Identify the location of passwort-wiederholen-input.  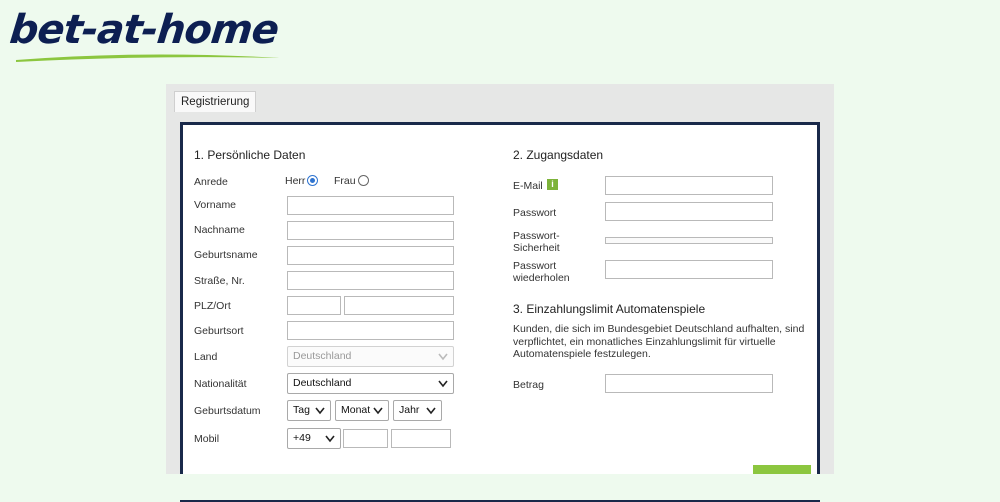
(689, 269).